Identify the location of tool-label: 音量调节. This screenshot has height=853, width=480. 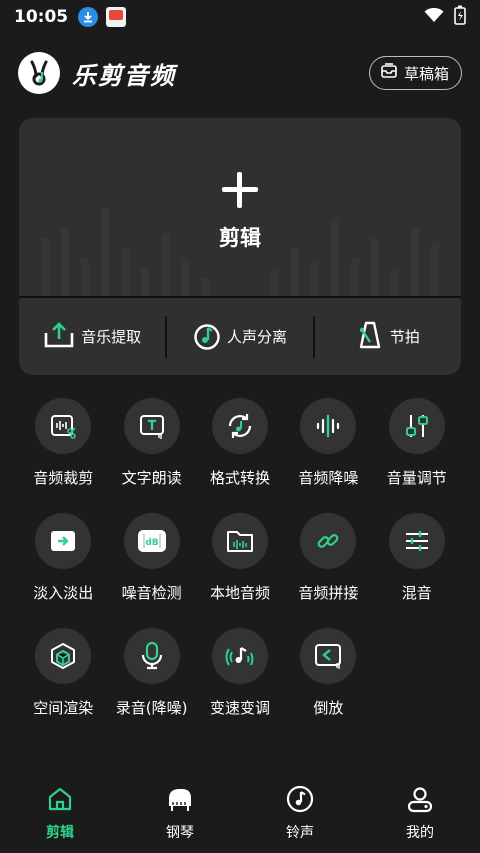
(416, 478).